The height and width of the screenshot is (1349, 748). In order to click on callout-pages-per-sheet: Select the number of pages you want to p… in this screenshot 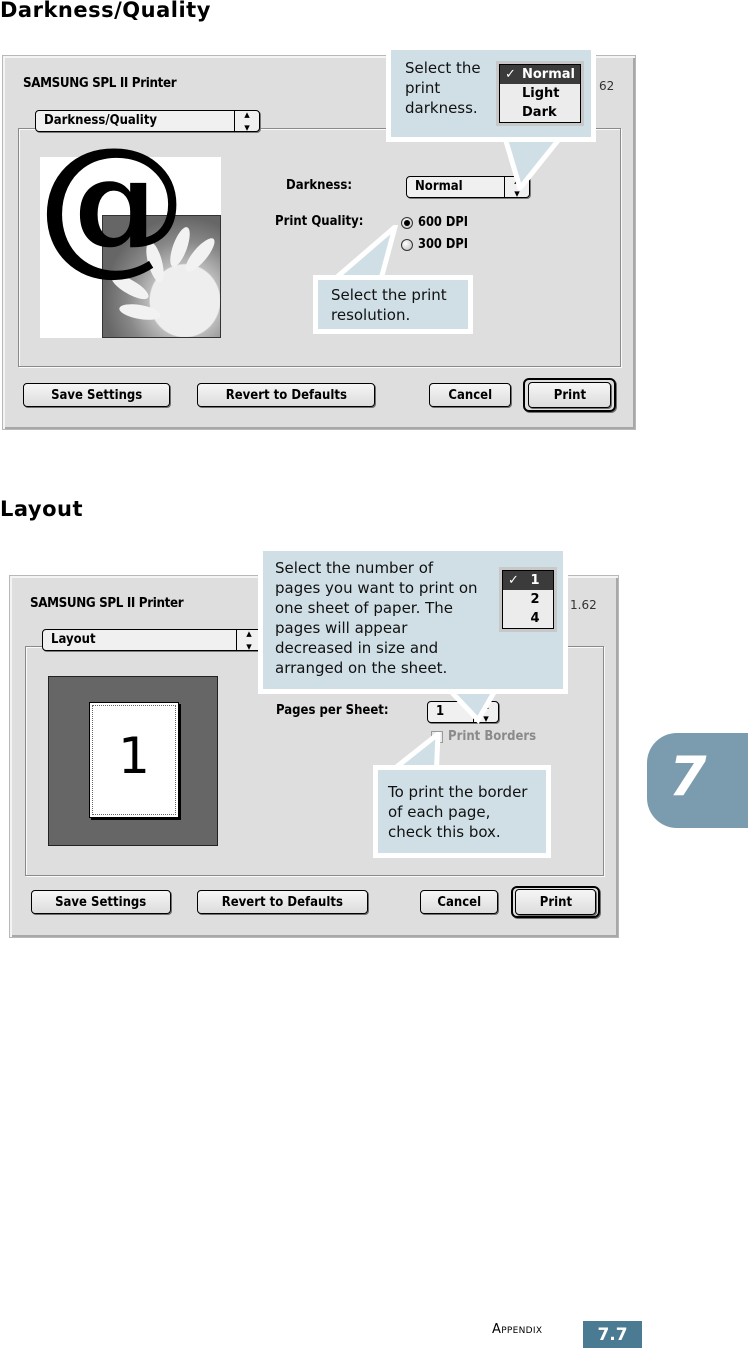, I will do `click(413, 620)`.